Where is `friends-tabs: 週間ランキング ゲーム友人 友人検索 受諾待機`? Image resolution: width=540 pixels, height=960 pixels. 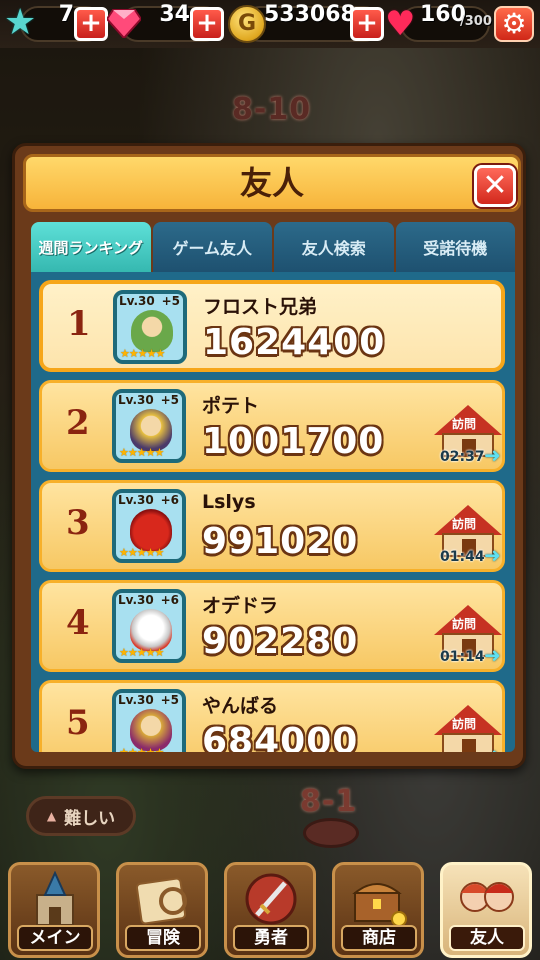 friends-tabs: 週間ランキング ゲーム友人 友人検索 受諾待機 is located at coordinates (273, 247).